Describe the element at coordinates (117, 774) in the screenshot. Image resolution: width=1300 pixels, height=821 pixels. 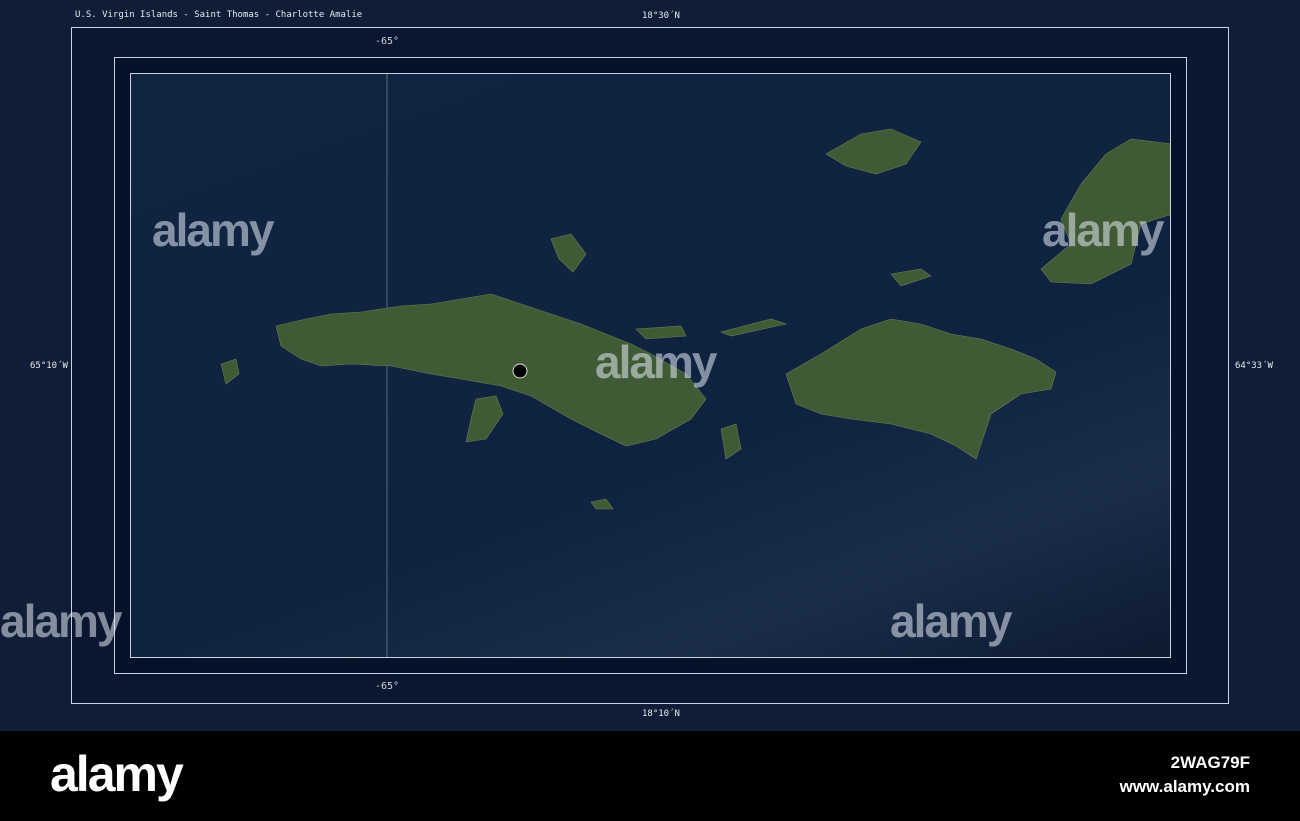
I see `footer-logo: alamy` at that location.